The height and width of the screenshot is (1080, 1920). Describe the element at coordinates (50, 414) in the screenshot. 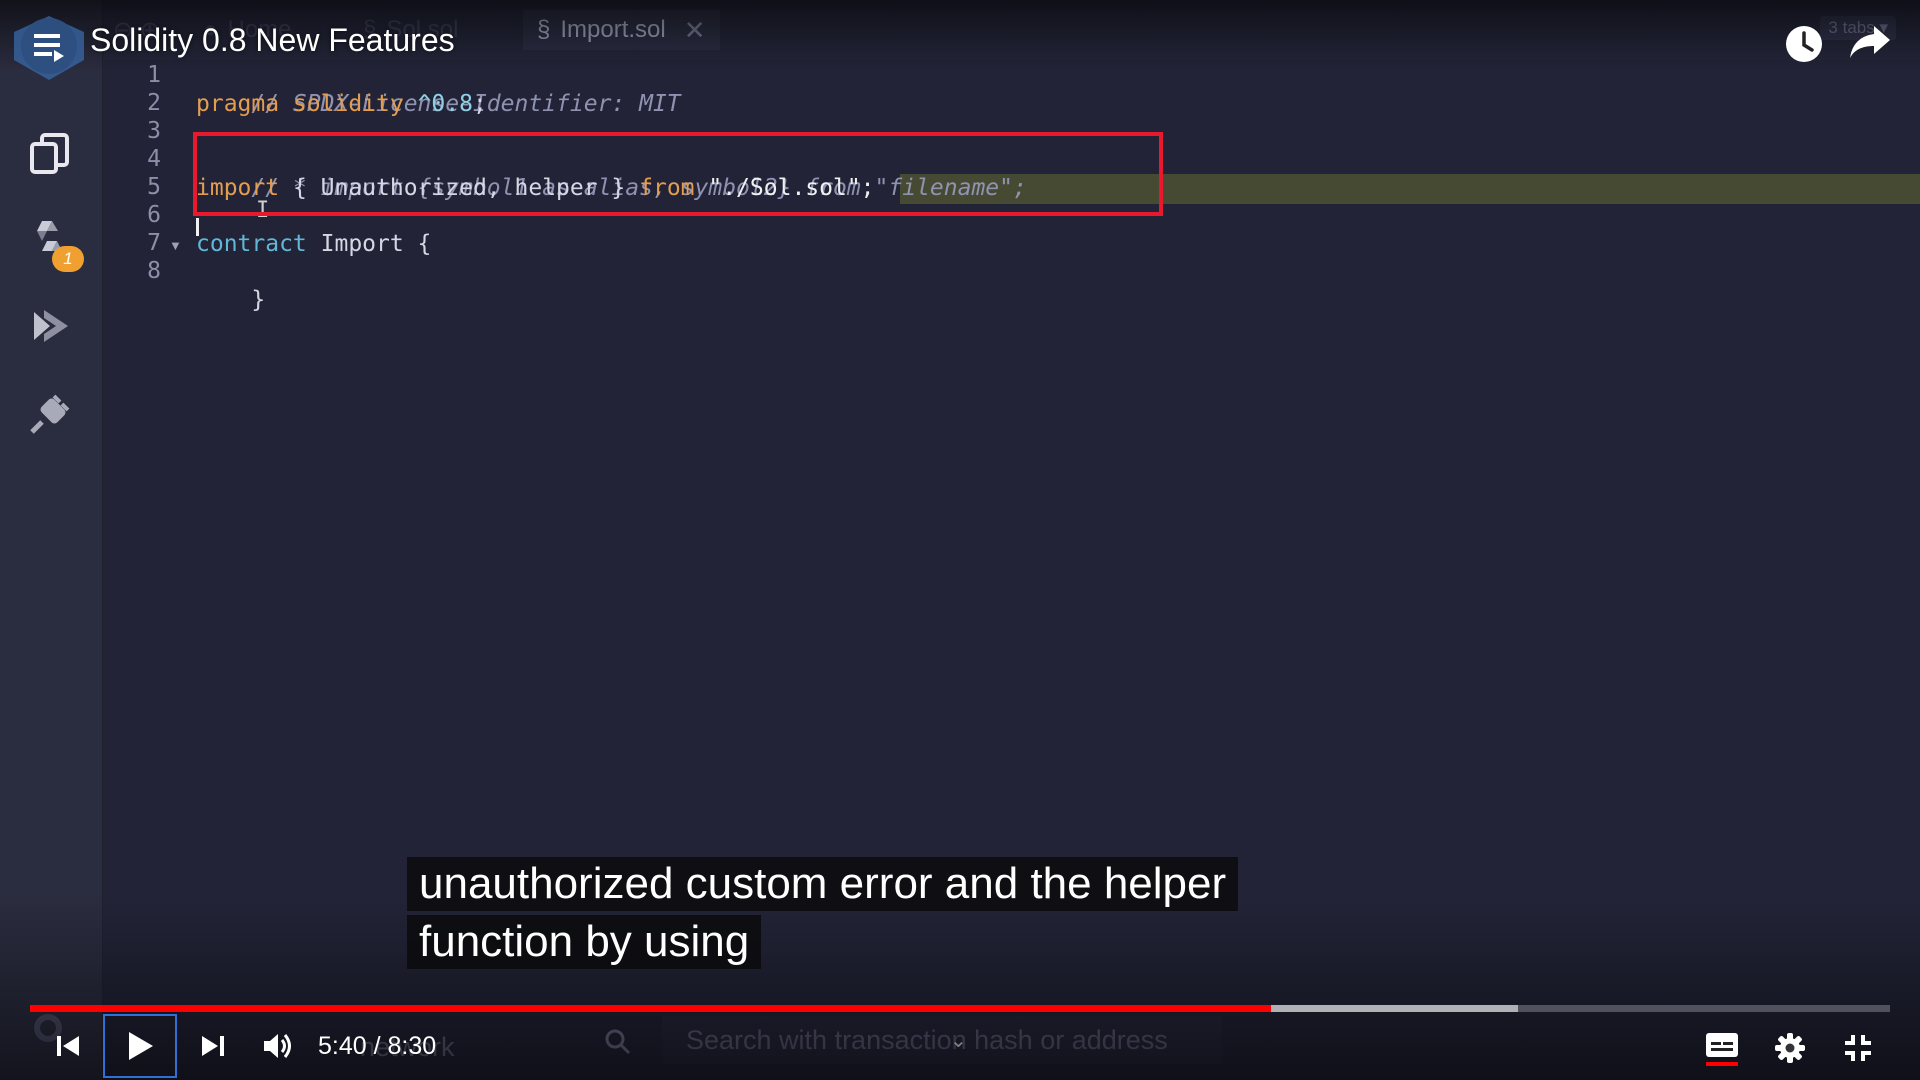

I see `plugin-manager-icon` at that location.